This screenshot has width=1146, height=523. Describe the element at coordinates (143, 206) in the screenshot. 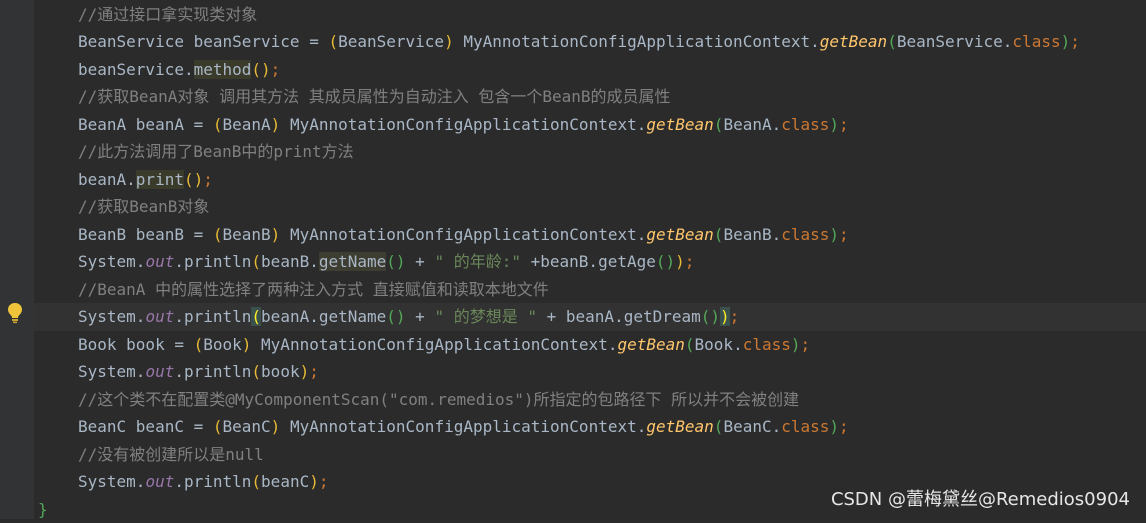

I see `code-token: //获取BeanB对象` at that location.